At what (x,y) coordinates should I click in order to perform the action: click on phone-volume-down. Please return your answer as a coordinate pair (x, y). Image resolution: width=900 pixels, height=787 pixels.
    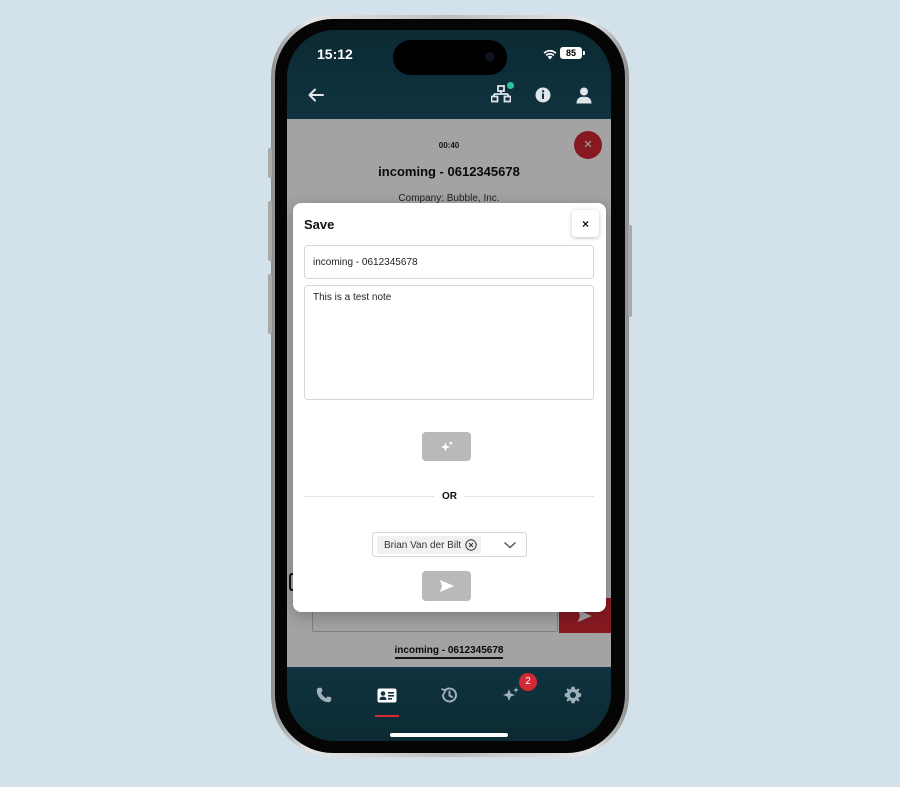
    Looking at the image, I should click on (270, 304).